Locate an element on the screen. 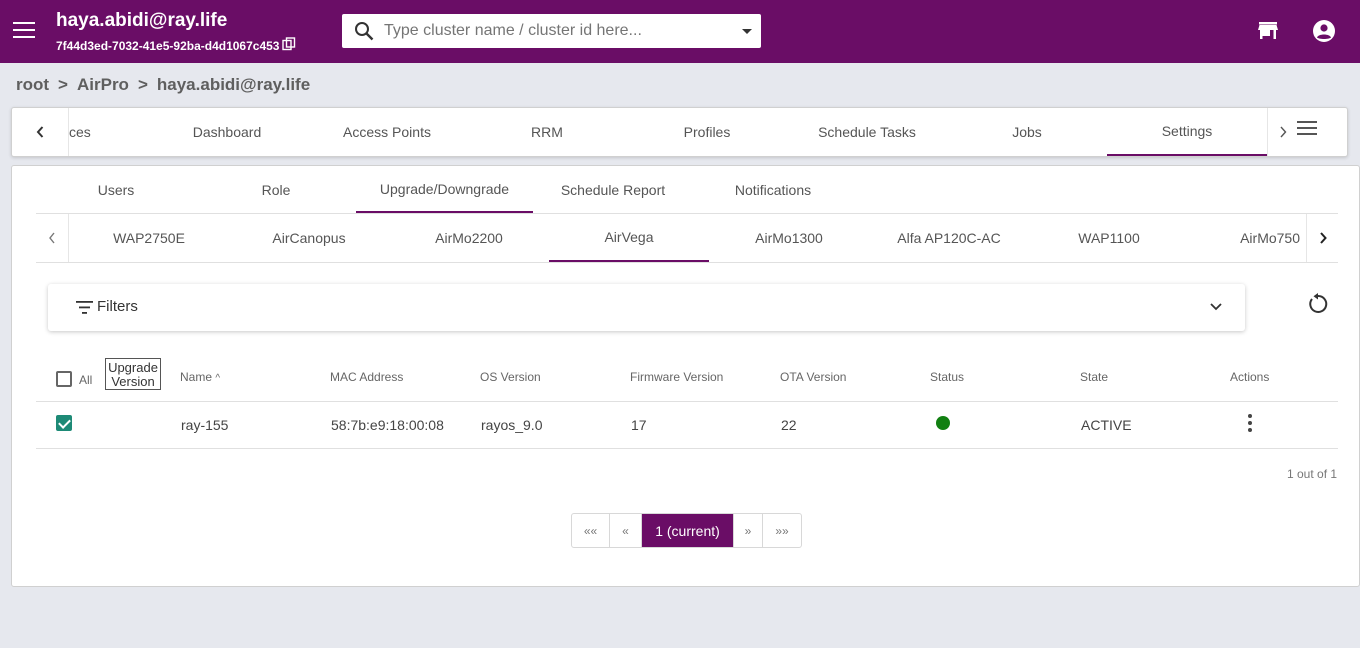 This screenshot has width=1360, height=648. column-header-firmware-version: Firmware Version is located at coordinates (677, 377).